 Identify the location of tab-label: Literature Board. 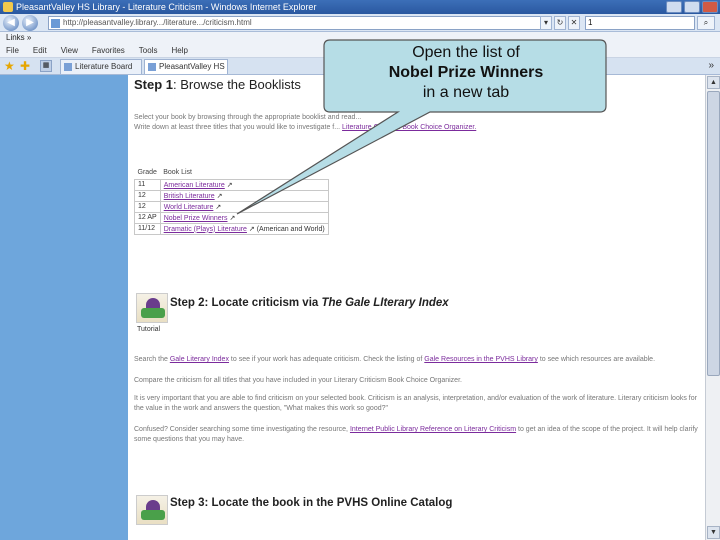
(104, 66).